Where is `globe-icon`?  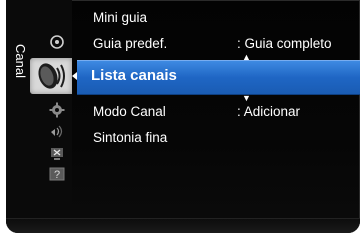
globe-icon is located at coordinates (57, 42).